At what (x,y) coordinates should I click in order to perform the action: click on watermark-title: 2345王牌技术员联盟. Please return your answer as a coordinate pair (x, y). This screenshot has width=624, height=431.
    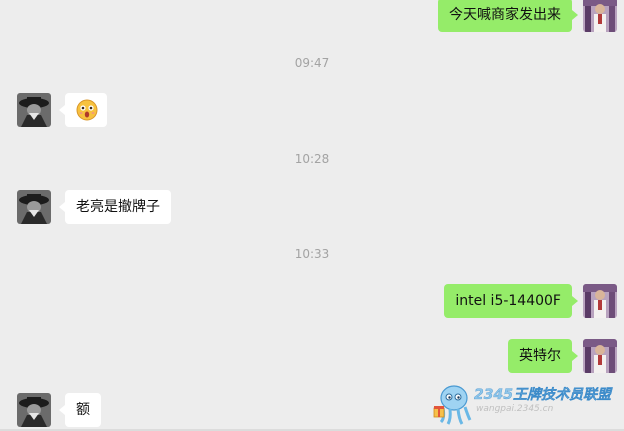
    Looking at the image, I should click on (542, 395).